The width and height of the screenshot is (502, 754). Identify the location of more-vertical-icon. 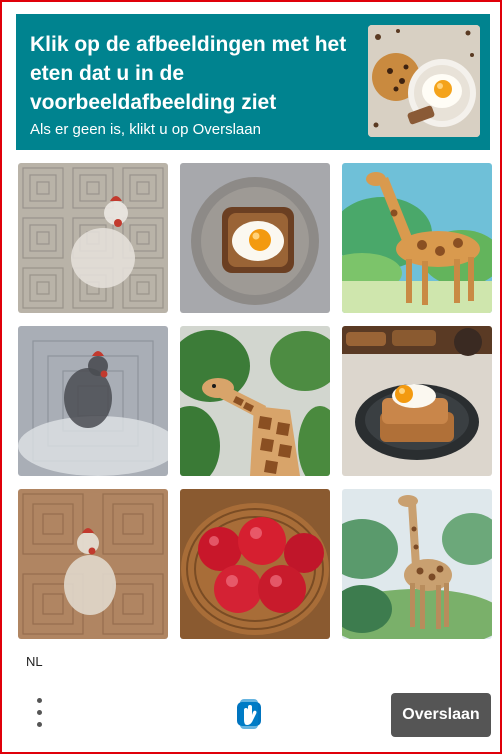
(40, 714).